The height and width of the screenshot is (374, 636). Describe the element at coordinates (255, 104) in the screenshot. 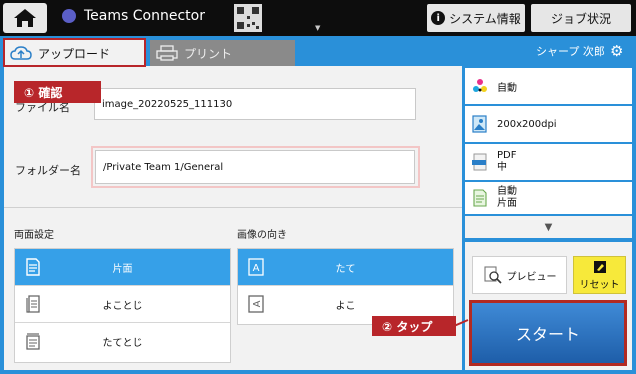

I see `filename-field: image_20220525_111130` at that location.